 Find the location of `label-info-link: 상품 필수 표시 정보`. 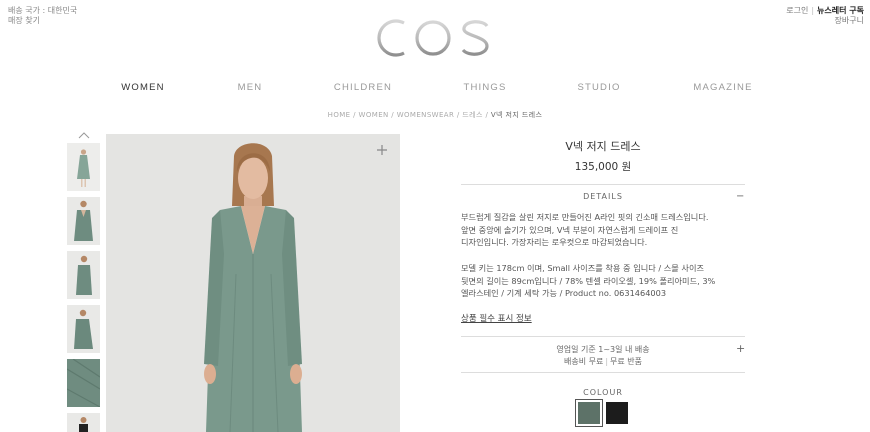

label-info-link: 상품 필수 표시 정보 is located at coordinates (496, 318).